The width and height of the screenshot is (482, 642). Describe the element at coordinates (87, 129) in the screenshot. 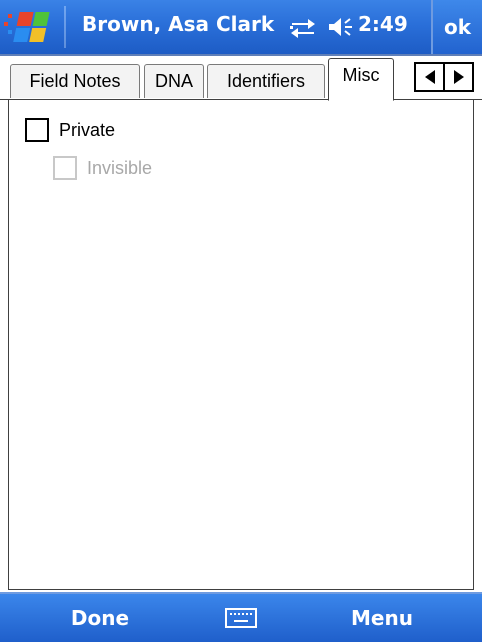

I see `private-label: Private` at that location.